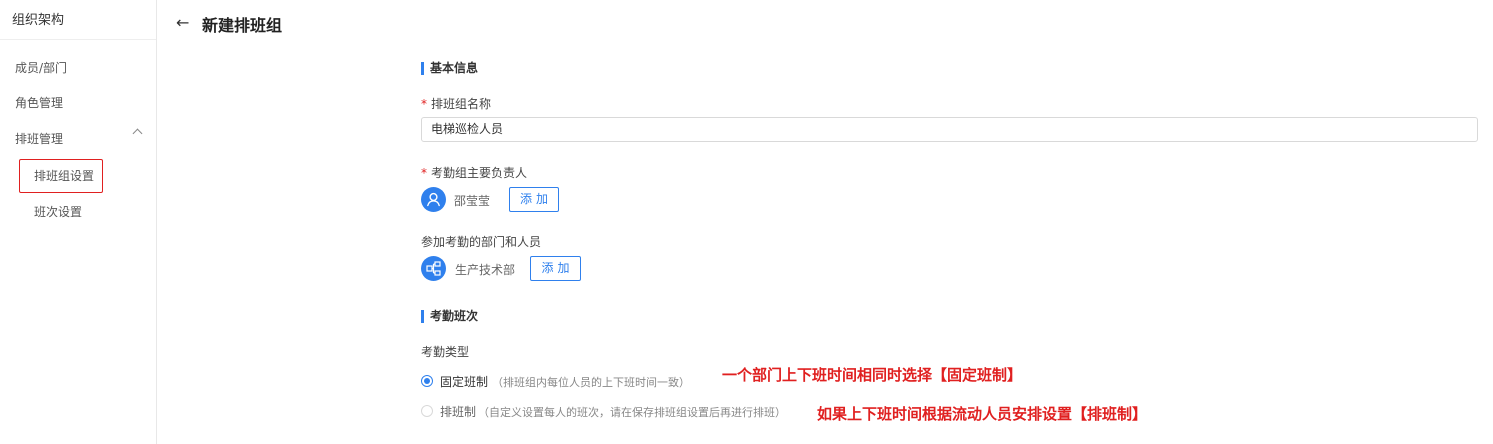 The image size is (1493, 444). Describe the element at coordinates (534, 199) in the screenshot. I see `add-owner-button: 添加` at that location.